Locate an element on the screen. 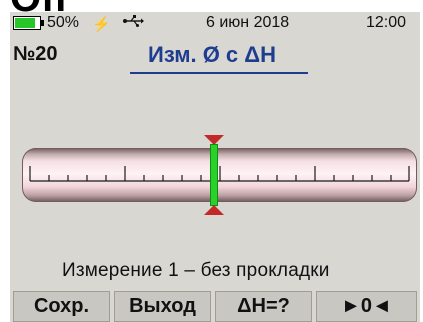 Image resolution: width=423 pixels, height=322 pixels. lightning-icon: ⚡ is located at coordinates (101, 24).